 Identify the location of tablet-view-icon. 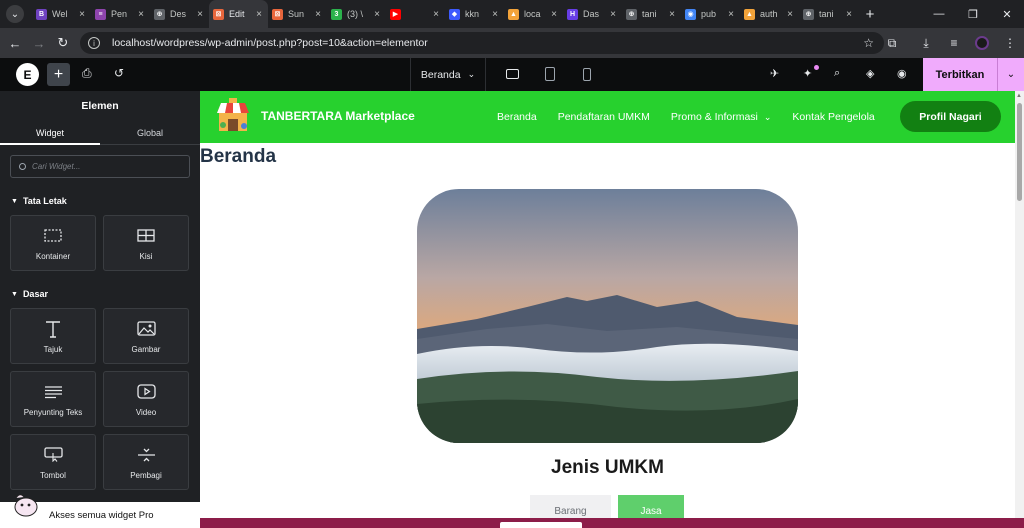
(550, 74).